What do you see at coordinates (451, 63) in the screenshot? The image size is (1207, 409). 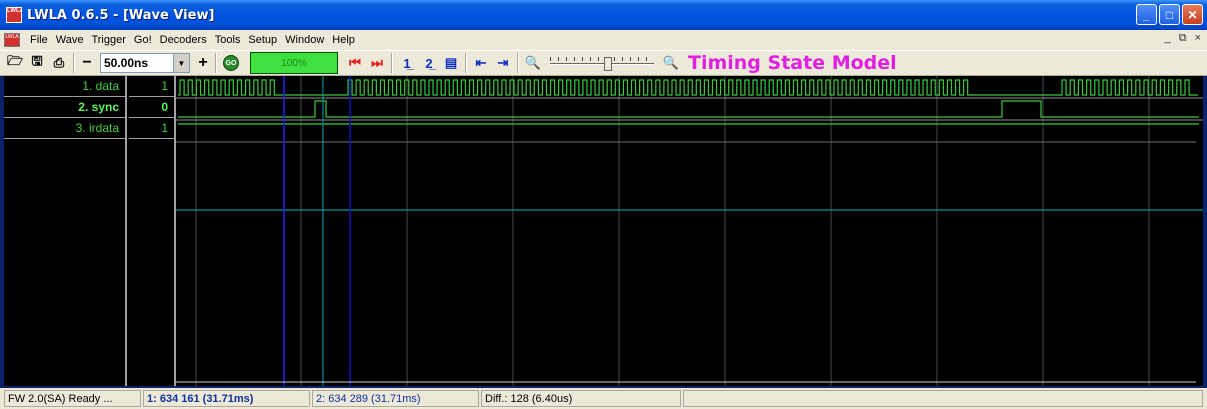 I see `cursor-both-icon: ▤` at bounding box center [451, 63].